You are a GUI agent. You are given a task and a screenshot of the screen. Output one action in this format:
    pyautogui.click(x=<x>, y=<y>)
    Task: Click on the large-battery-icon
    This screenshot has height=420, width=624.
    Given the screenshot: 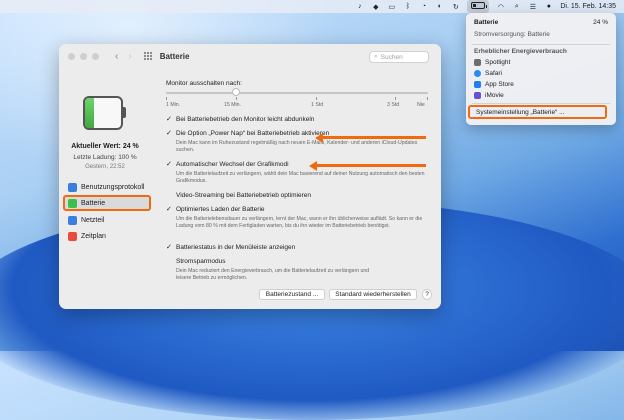 What is the action you would take?
    pyautogui.click(x=103, y=113)
    